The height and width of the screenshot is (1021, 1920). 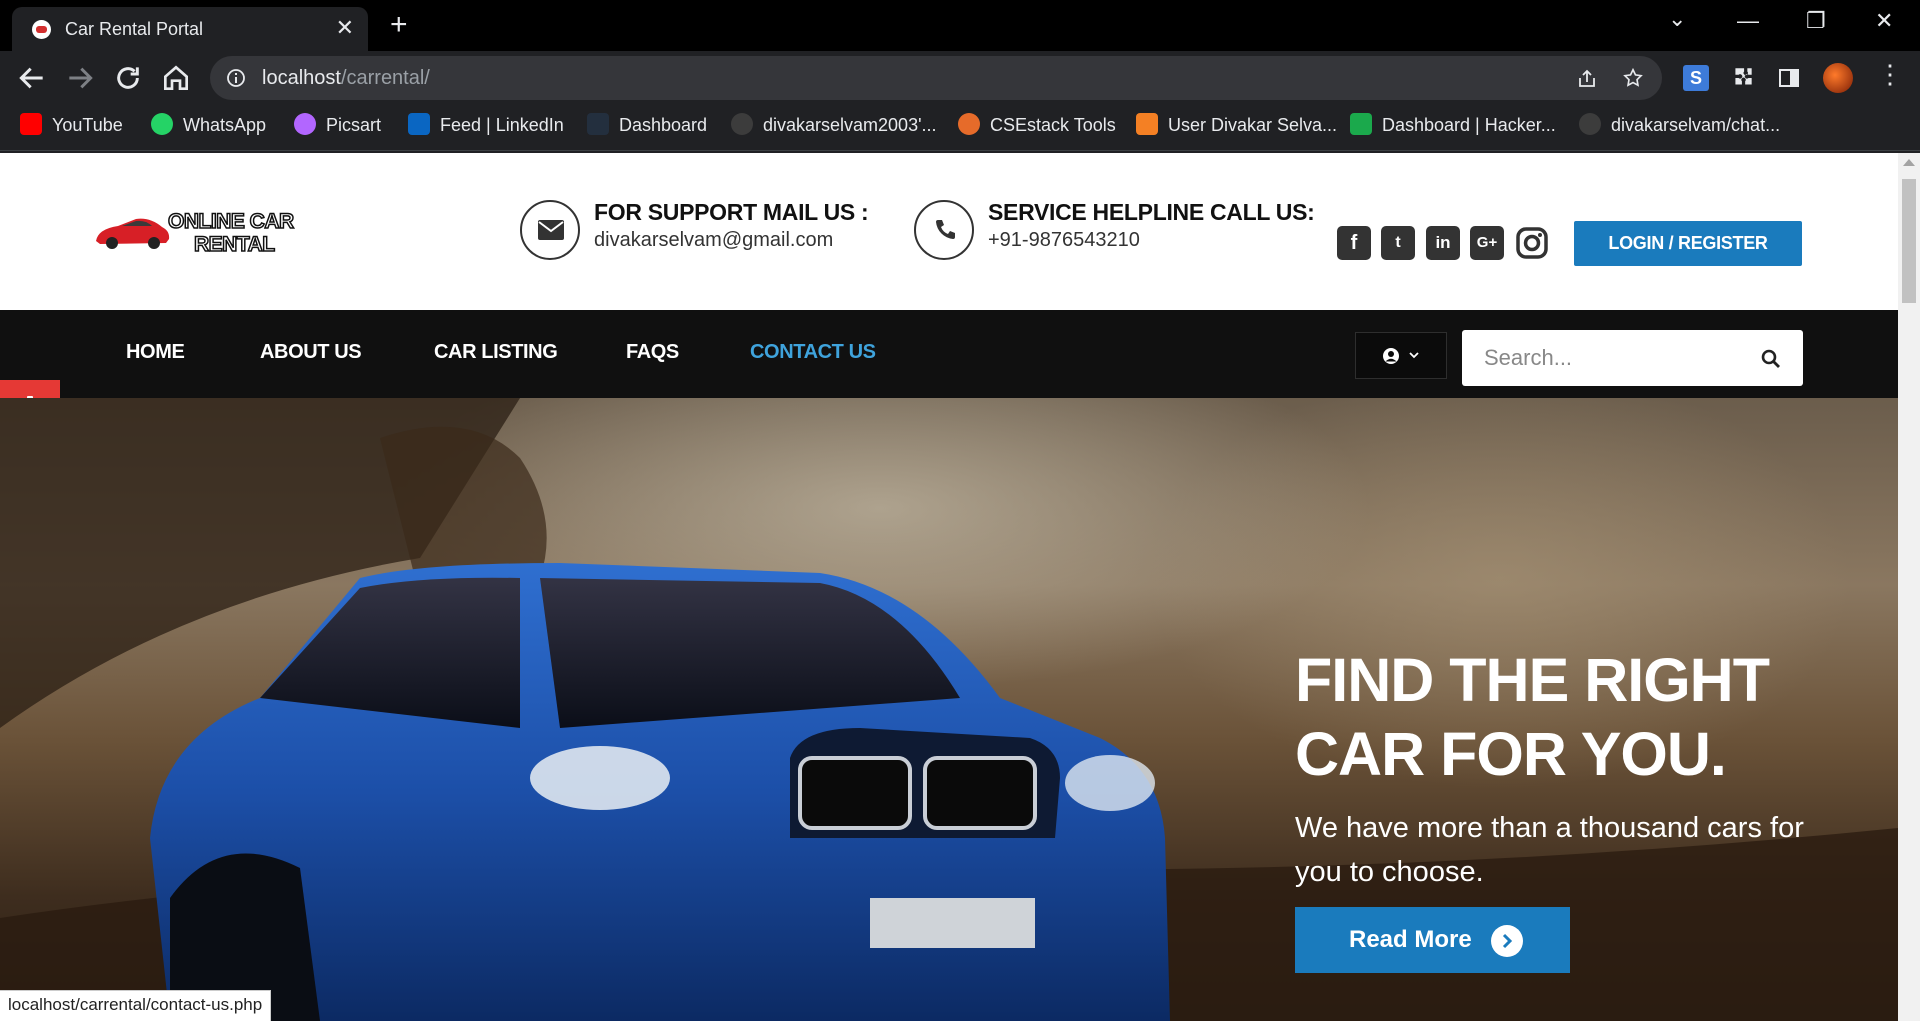 What do you see at coordinates (1398, 243) in the screenshot?
I see `twitter-icon: t` at bounding box center [1398, 243].